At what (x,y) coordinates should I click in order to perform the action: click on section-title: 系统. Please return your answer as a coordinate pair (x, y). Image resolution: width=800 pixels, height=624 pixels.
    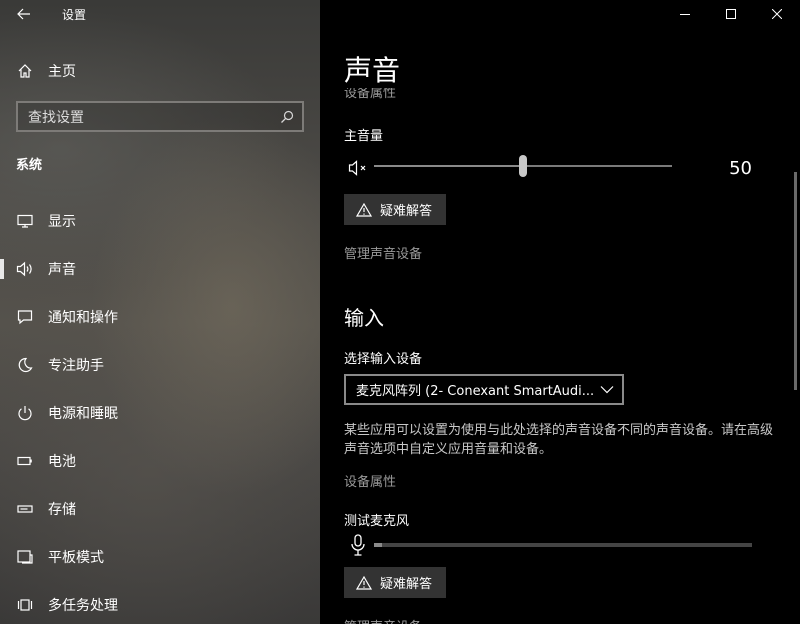
    Looking at the image, I should click on (29, 165).